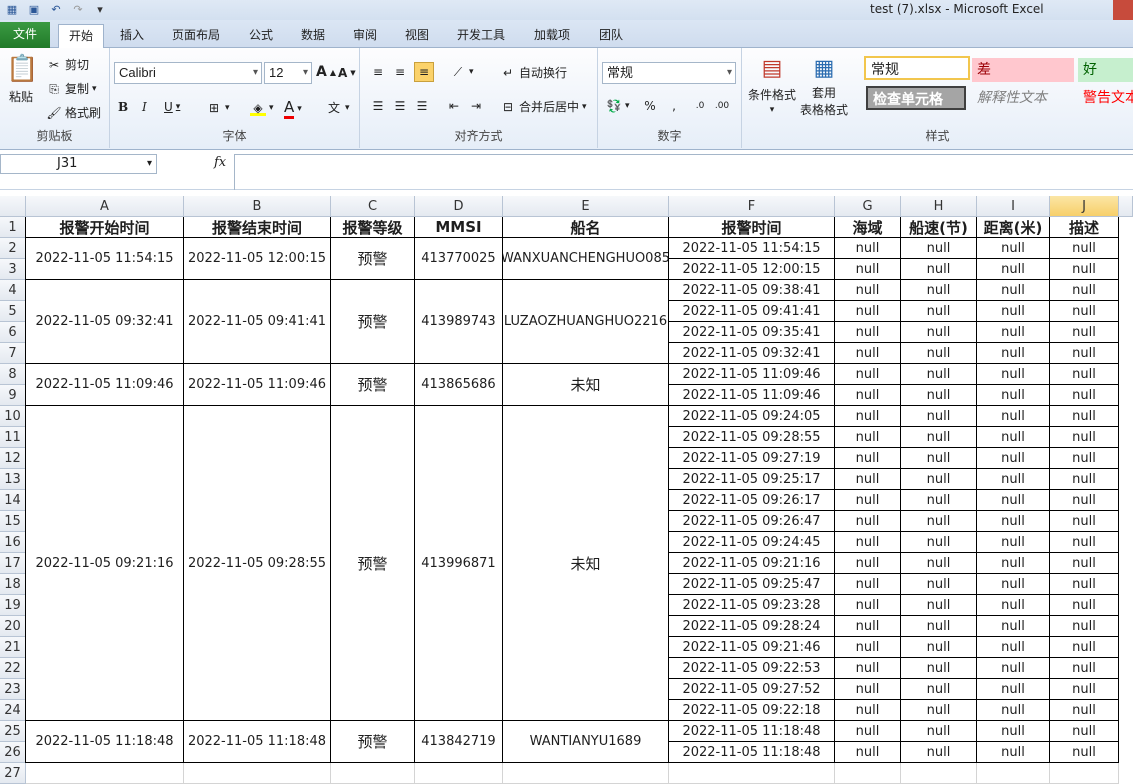  Describe the element at coordinates (752, 290) in the screenshot. I see `alarm-time-cell: 2022-11-05 09:38:41` at that location.